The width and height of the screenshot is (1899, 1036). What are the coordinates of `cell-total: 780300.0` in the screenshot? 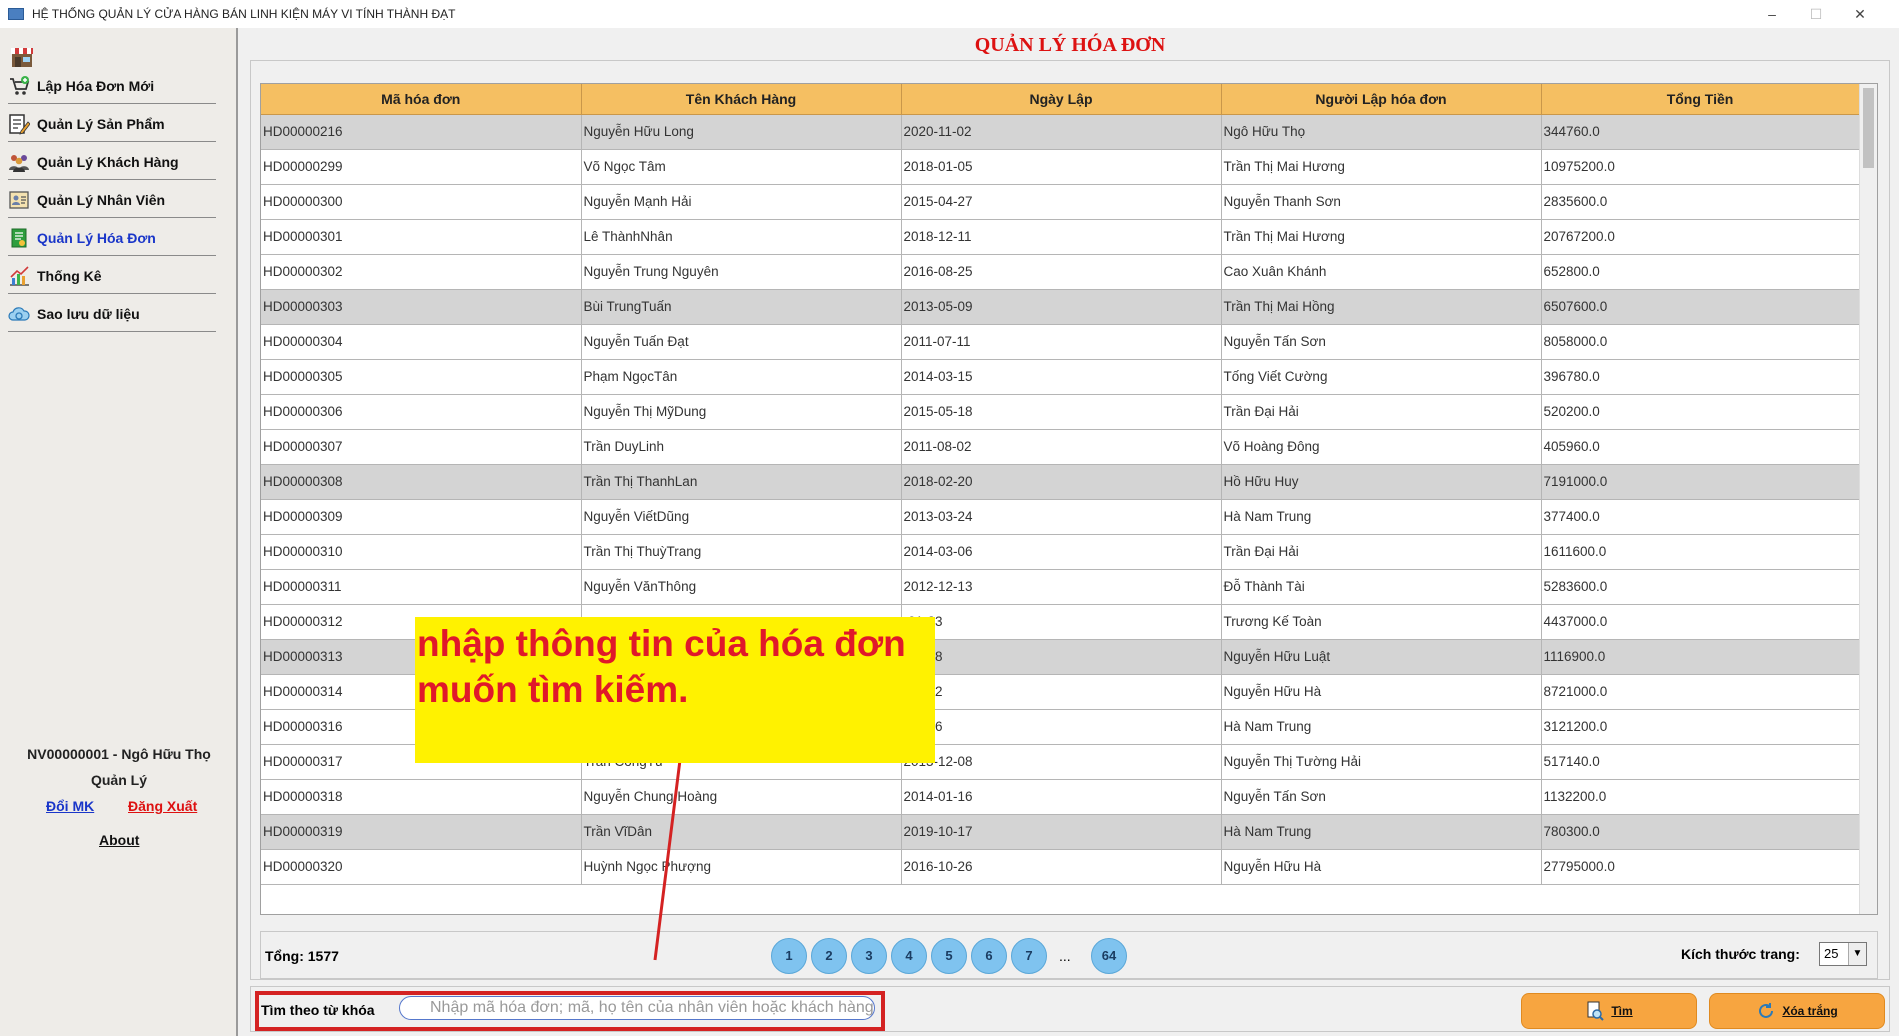 It's located at (1700, 832).